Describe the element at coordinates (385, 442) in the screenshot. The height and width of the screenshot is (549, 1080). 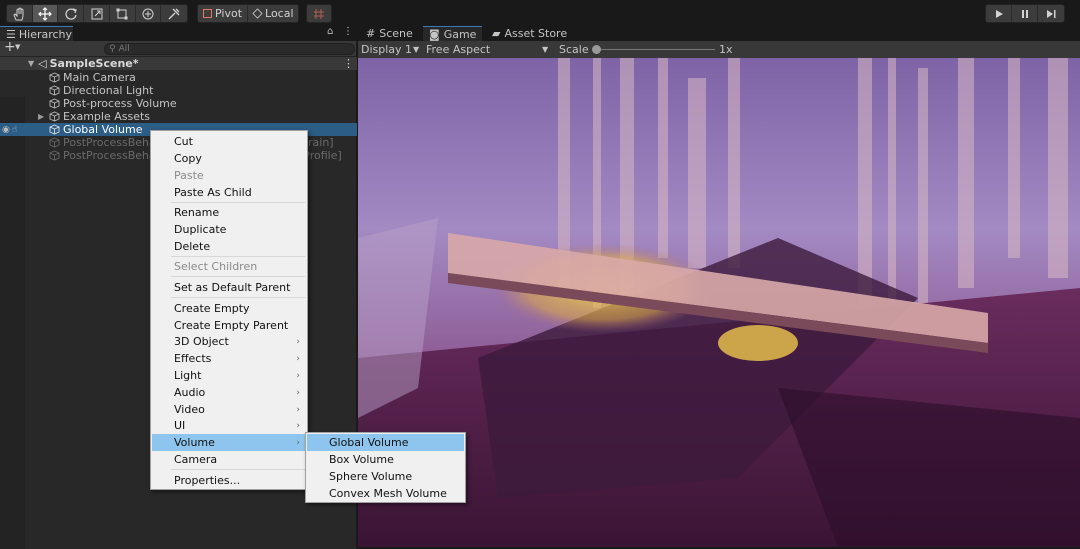
I see `submenu-item-global-volume: Global Volume` at that location.